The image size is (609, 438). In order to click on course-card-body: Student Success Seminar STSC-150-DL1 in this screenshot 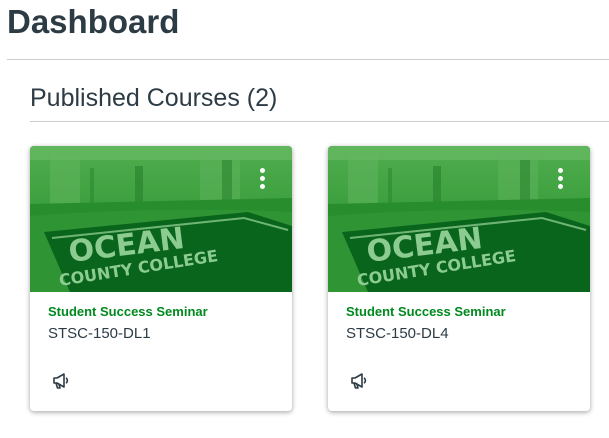, I will do `click(161, 323)`.